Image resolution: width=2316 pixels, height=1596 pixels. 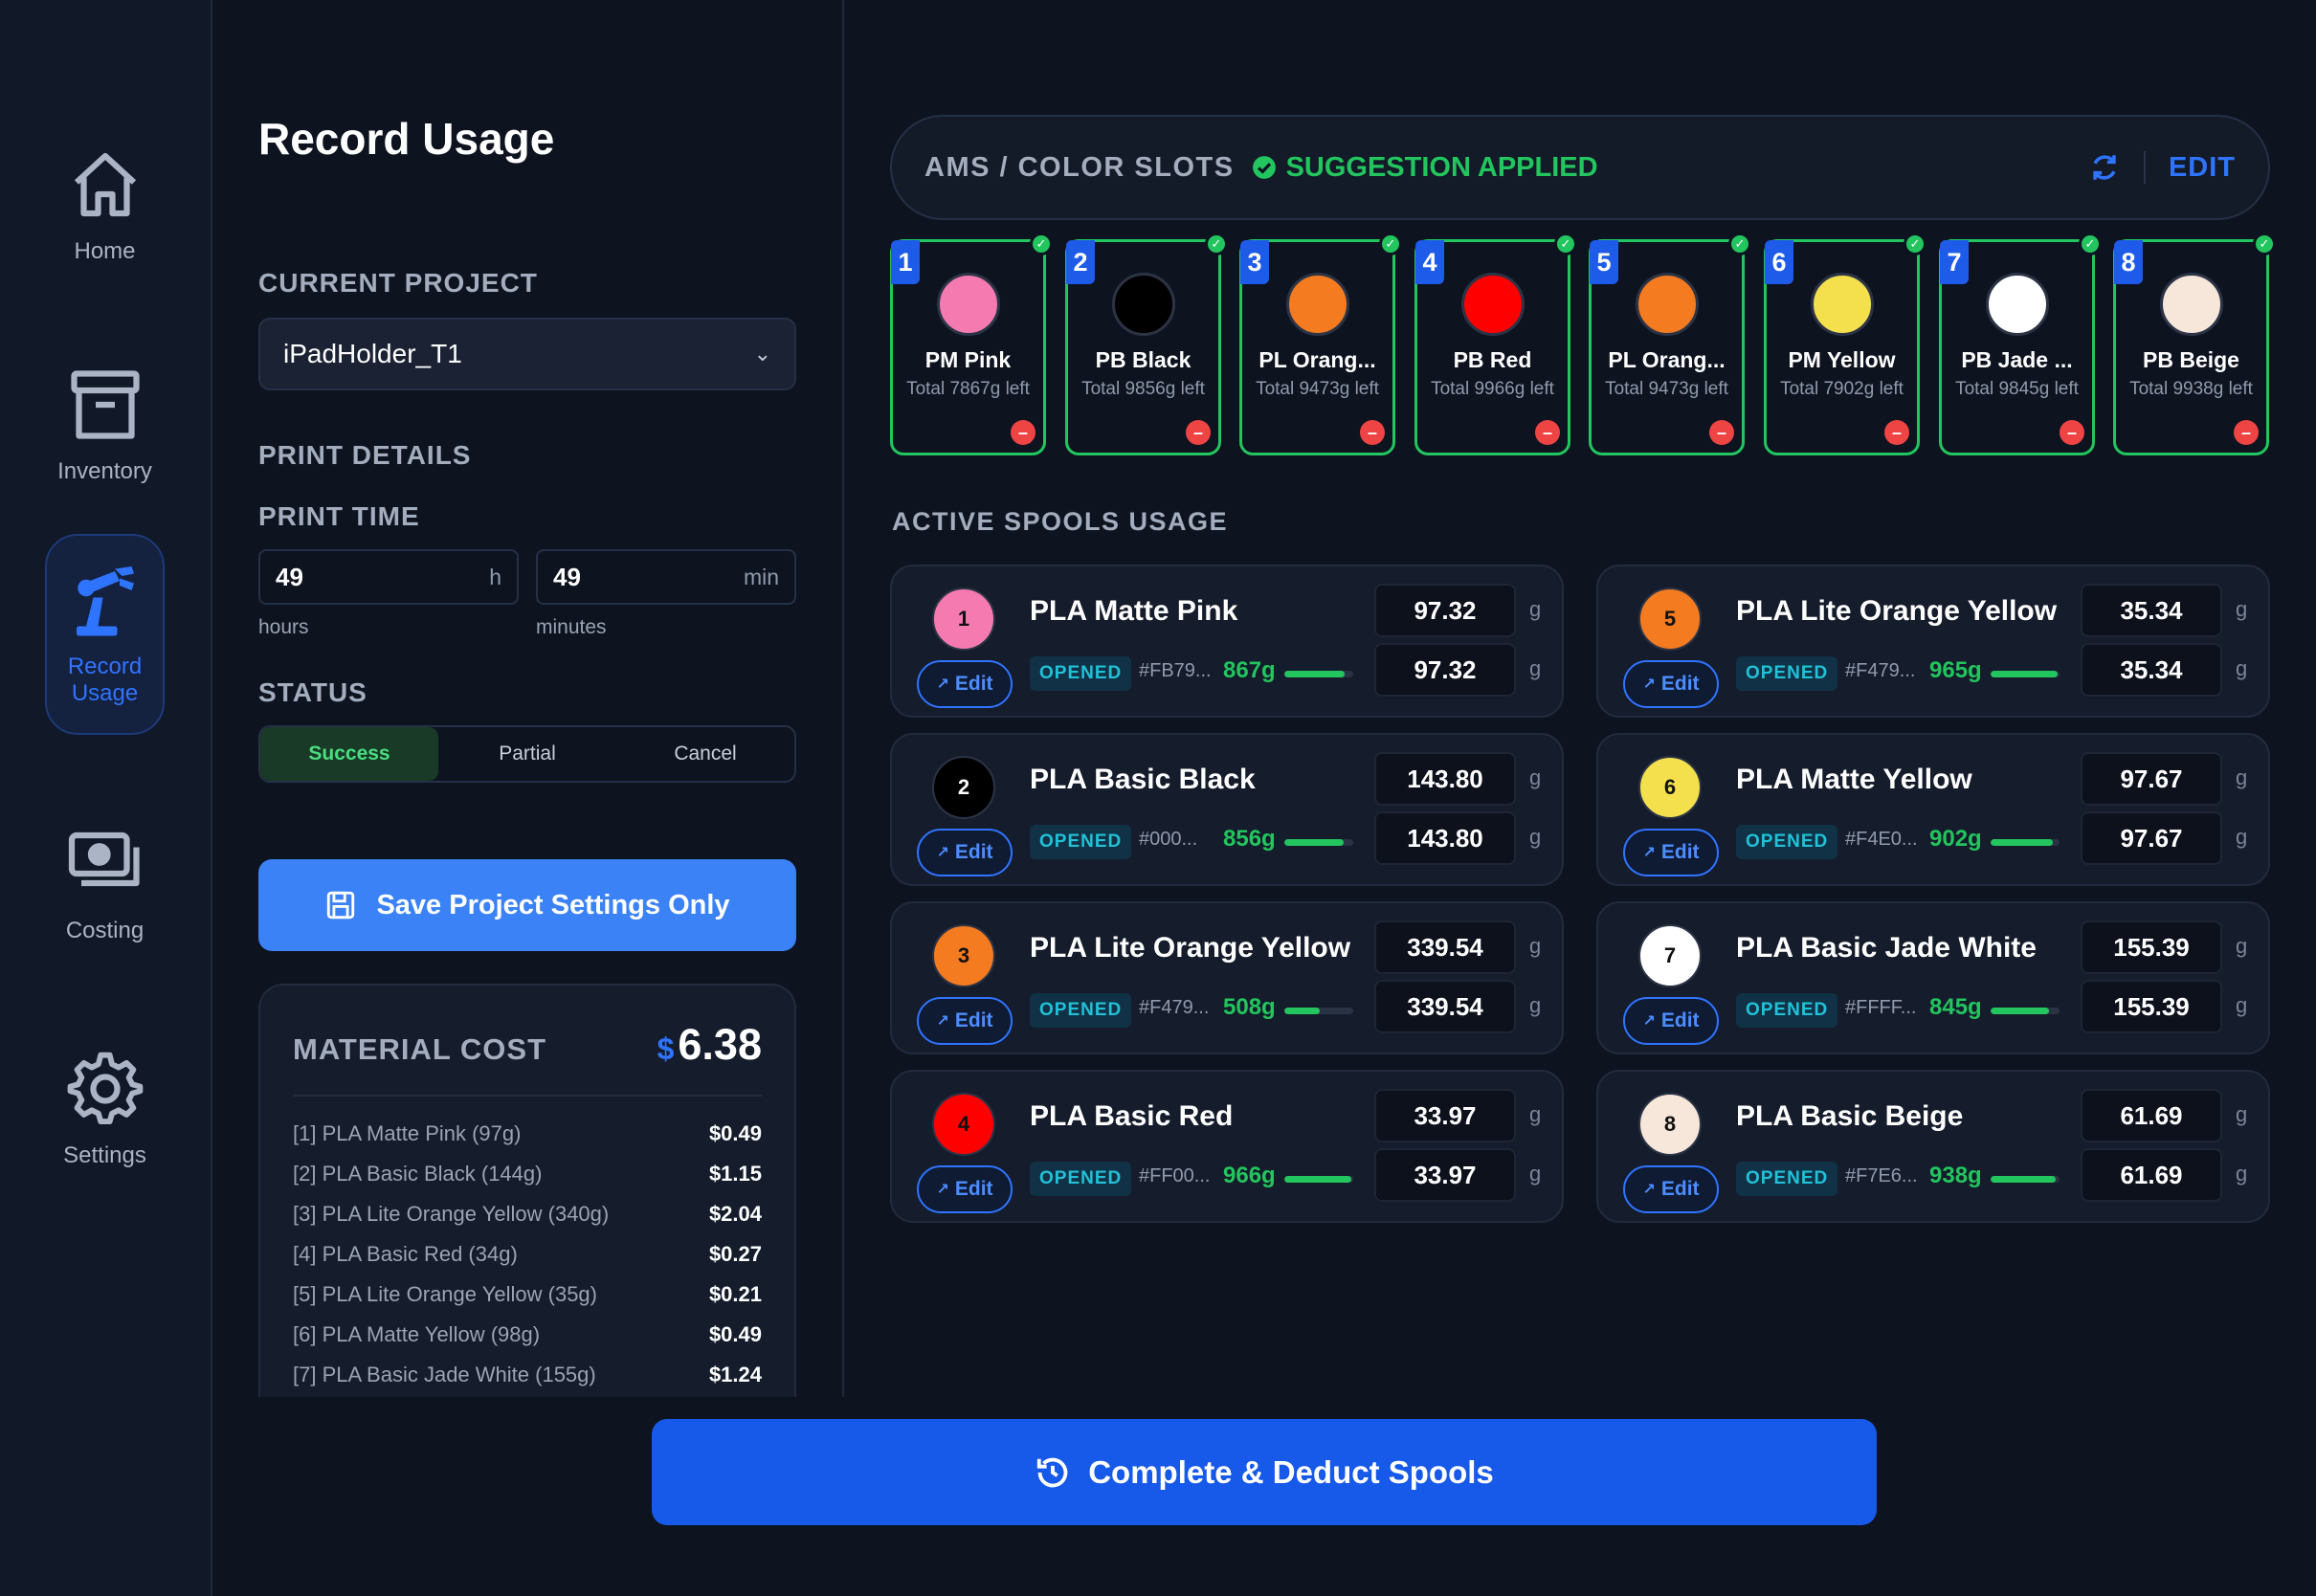 What do you see at coordinates (2202, 168) in the screenshot?
I see `ams-edit-button: EDIT` at bounding box center [2202, 168].